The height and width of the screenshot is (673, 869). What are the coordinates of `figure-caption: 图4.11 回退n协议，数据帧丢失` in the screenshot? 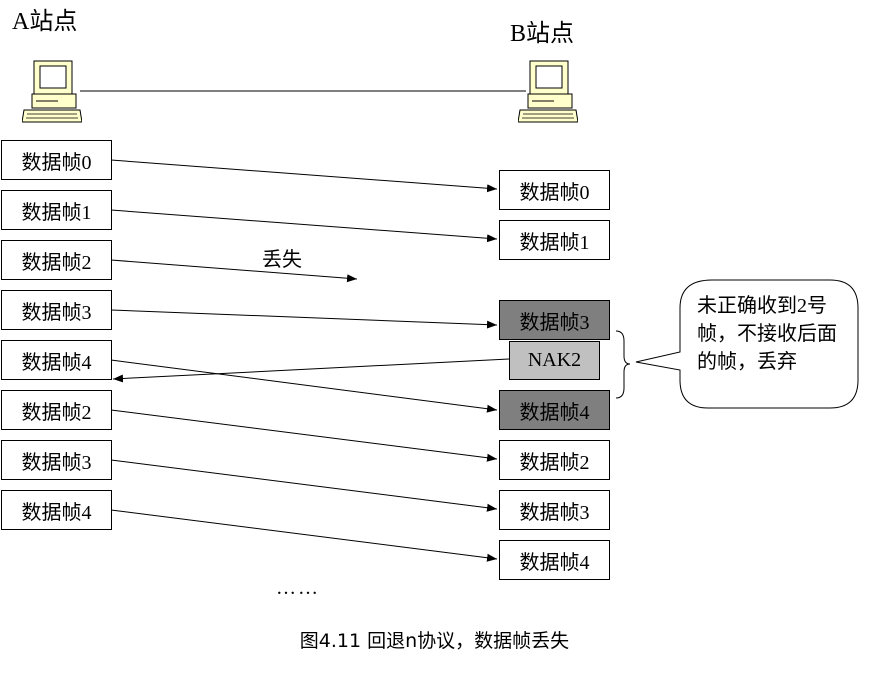 It's located at (434, 641).